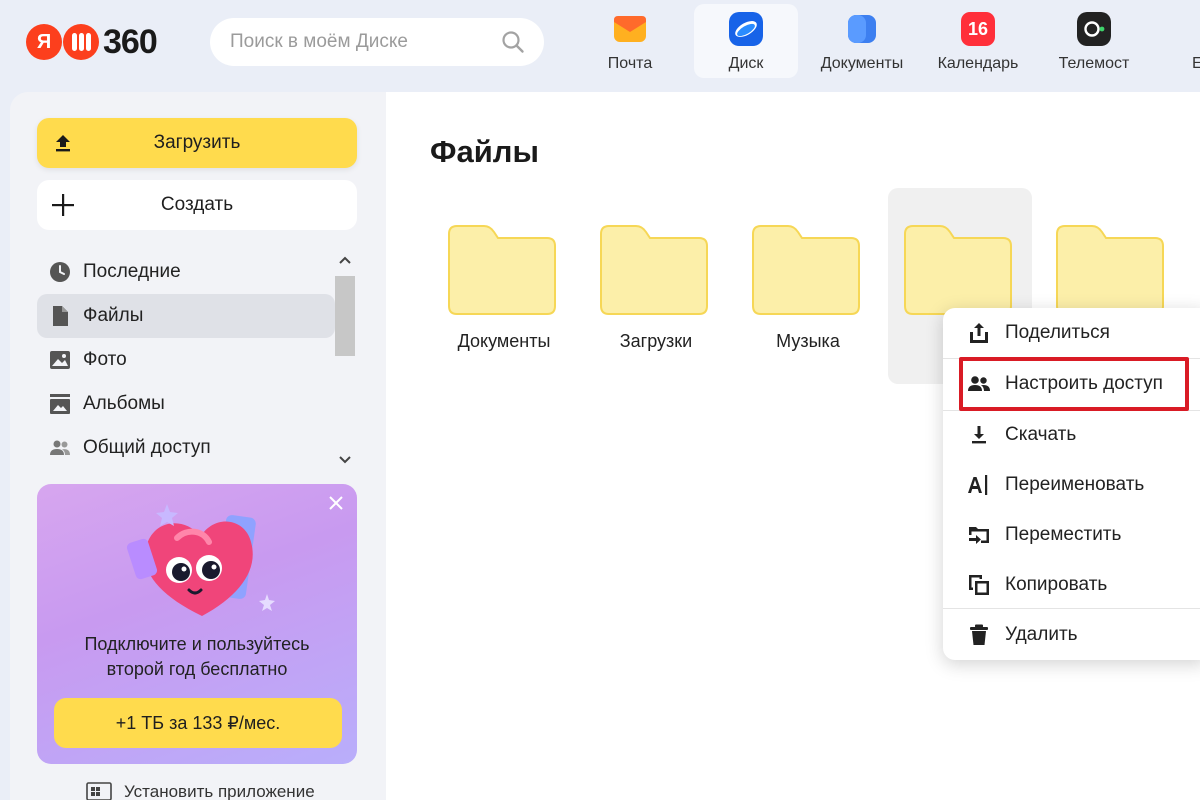  I want to click on menu-item-copy: Копировать, so click(1071, 585).